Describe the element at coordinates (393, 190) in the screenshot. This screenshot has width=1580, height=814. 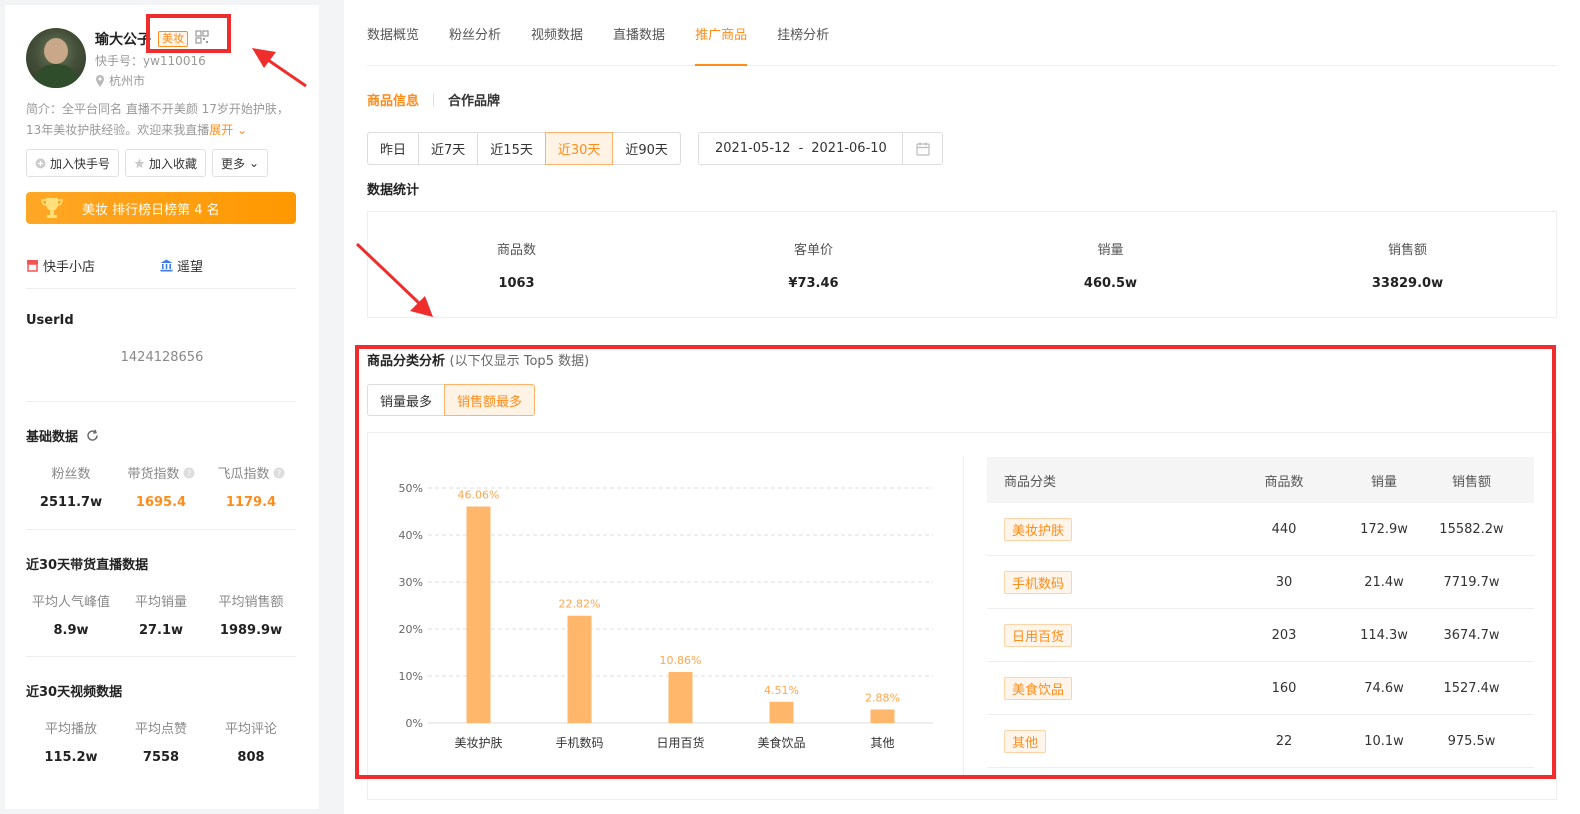
I see `stats-title: 数据统计` at that location.